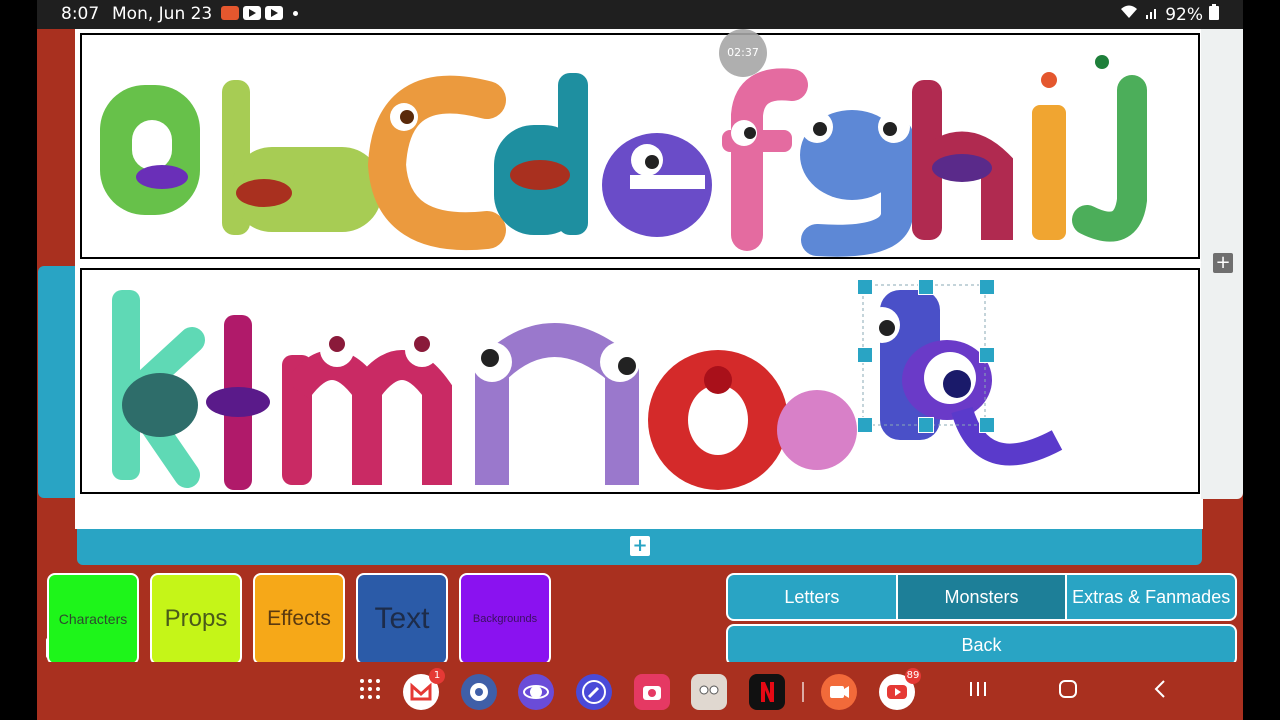 This screenshot has height=720, width=1280. I want to click on letter-n-monster, so click(556, 404).